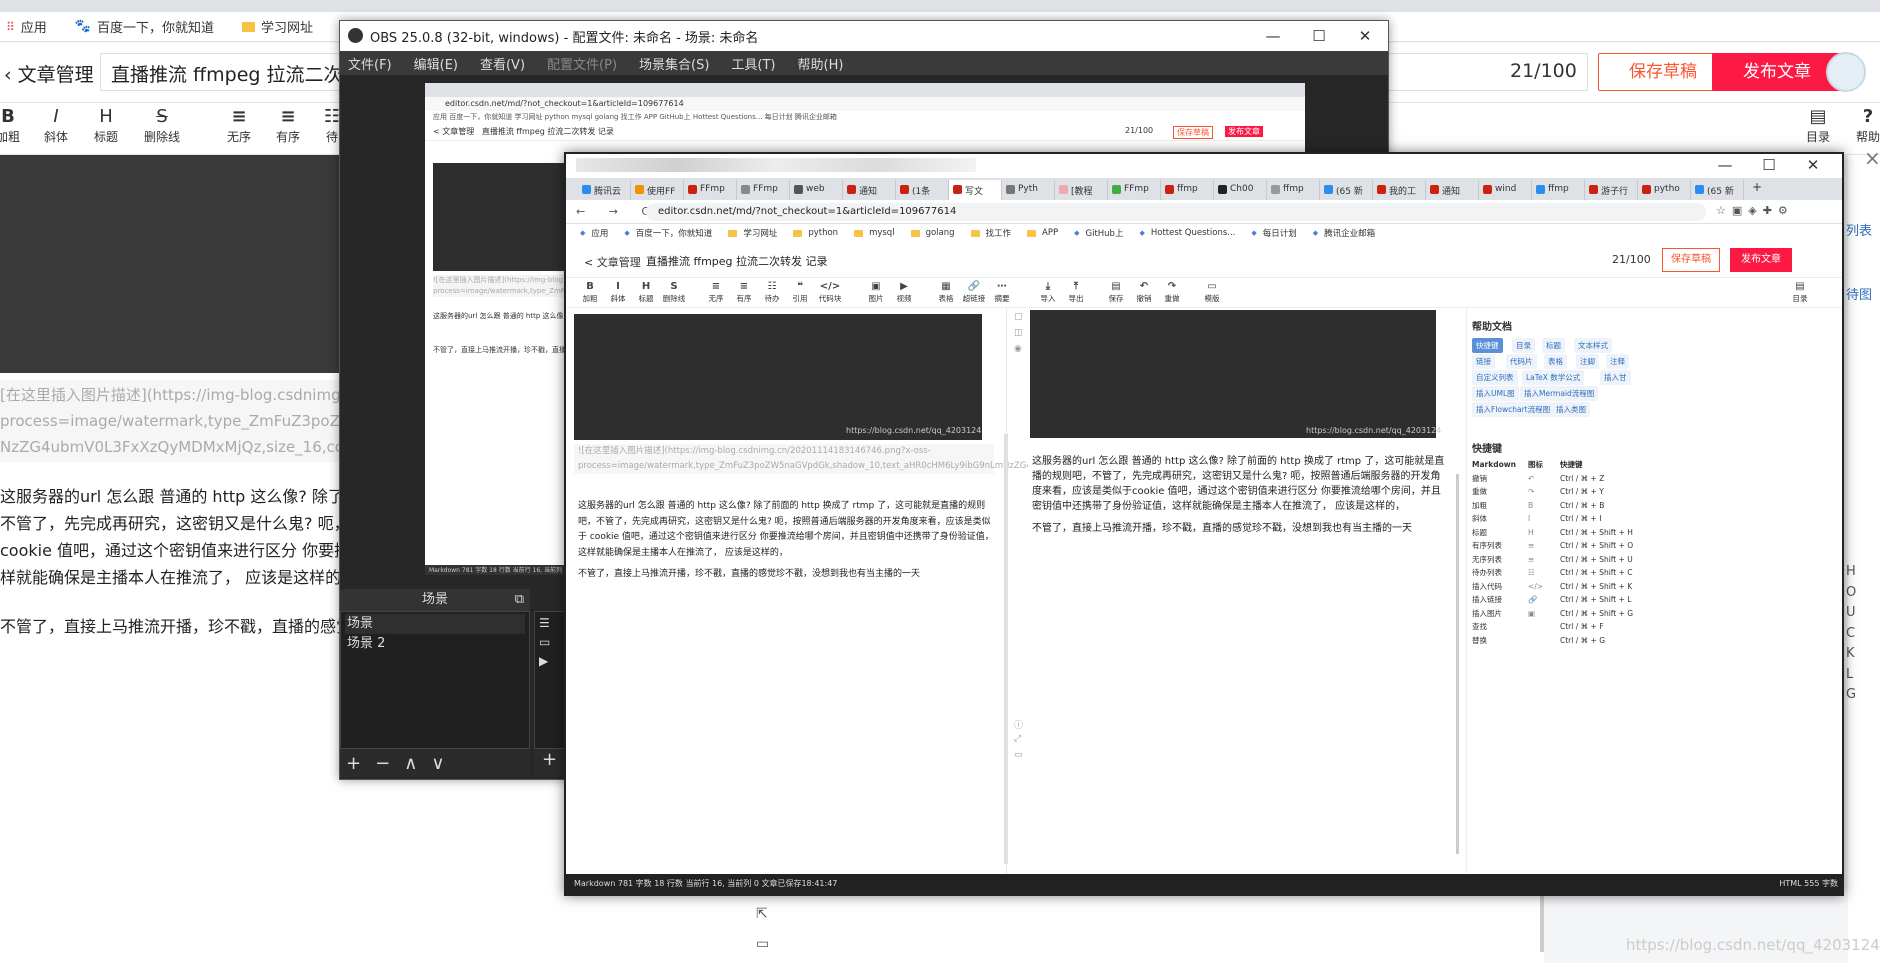 This screenshot has width=1880, height=963. I want to click on remove-scene-icon: −, so click(382, 763).